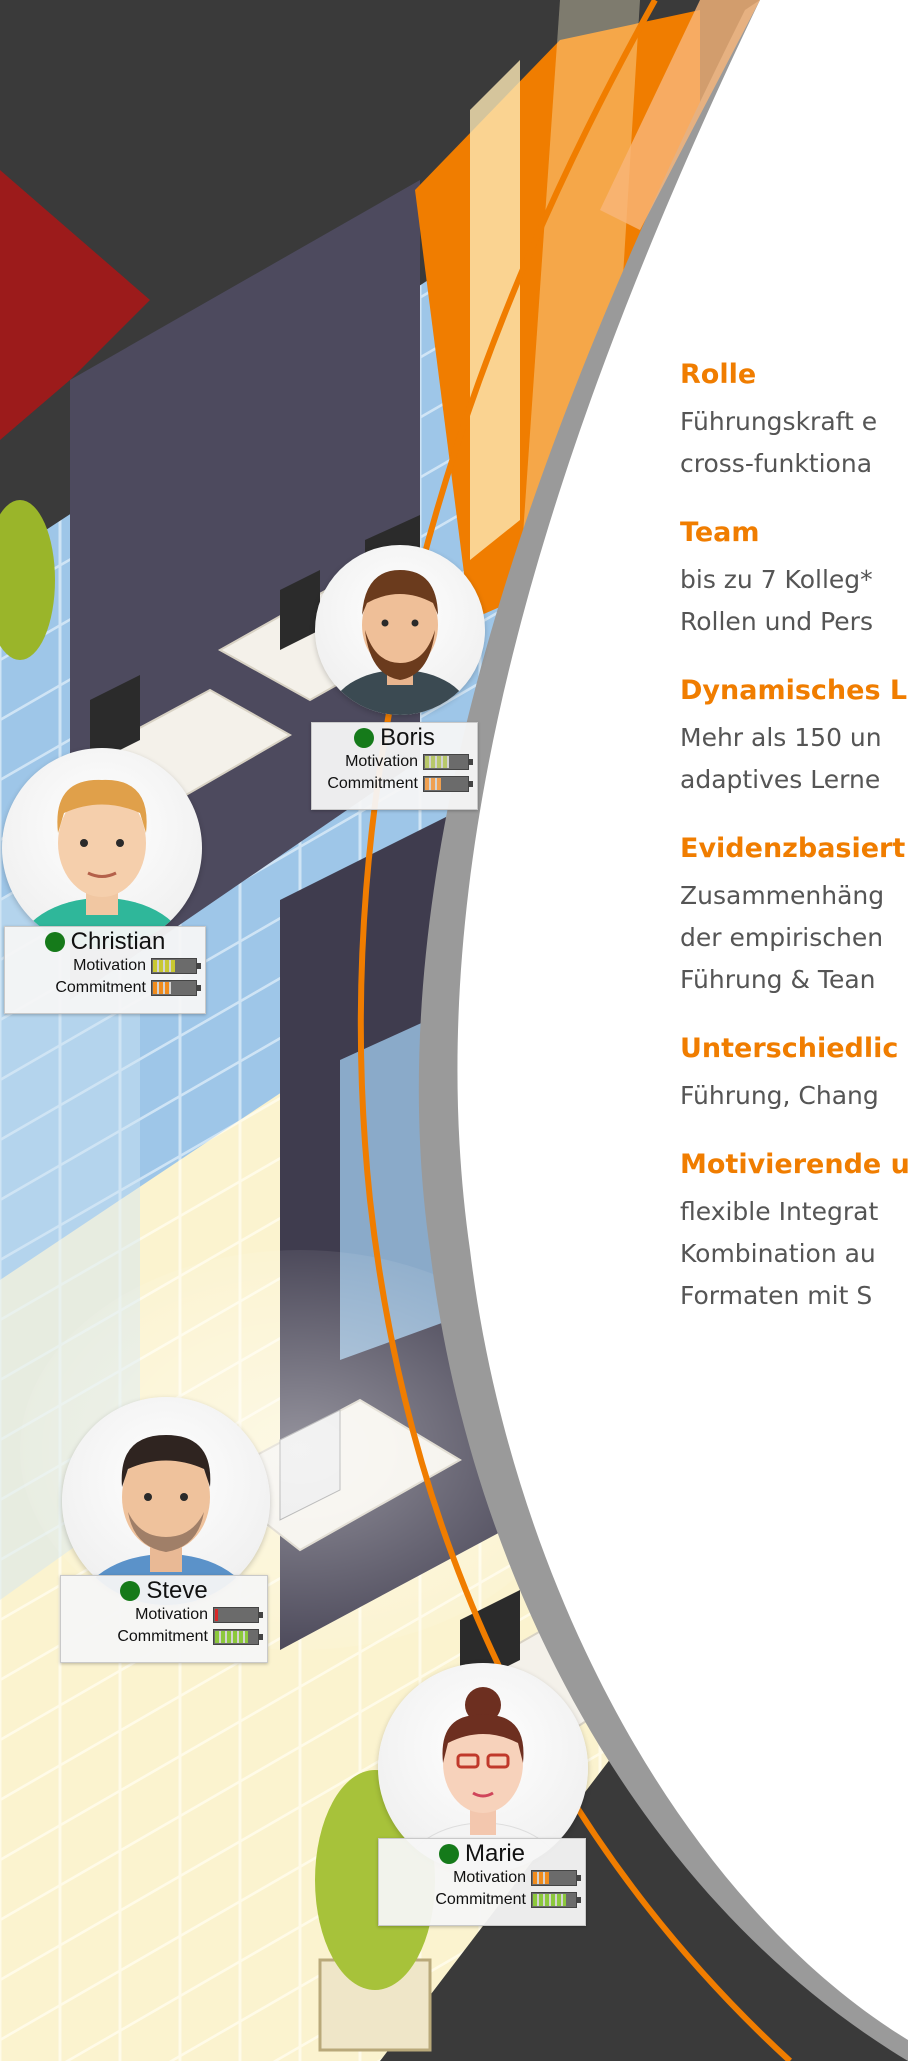 This screenshot has width=908, height=2061. I want to click on feature-text-line: Mehr als 150 un, so click(781, 737).